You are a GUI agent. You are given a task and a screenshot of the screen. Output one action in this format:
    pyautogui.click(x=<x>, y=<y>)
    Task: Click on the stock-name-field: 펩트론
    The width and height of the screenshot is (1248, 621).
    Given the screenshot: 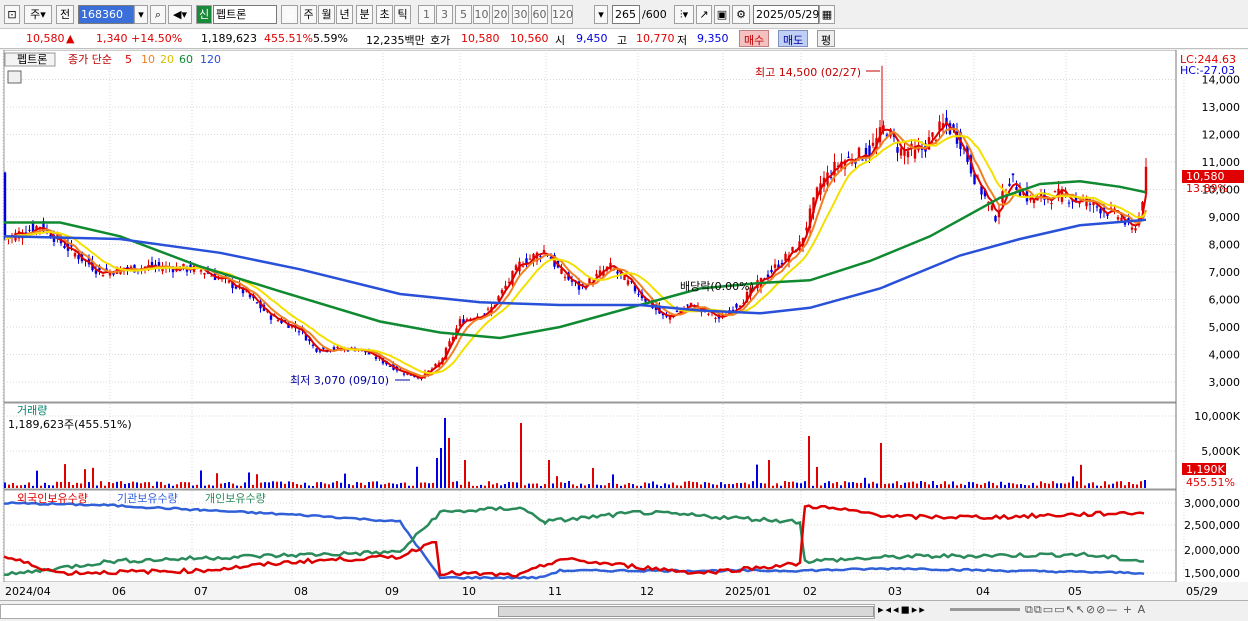 What is the action you would take?
    pyautogui.click(x=245, y=14)
    